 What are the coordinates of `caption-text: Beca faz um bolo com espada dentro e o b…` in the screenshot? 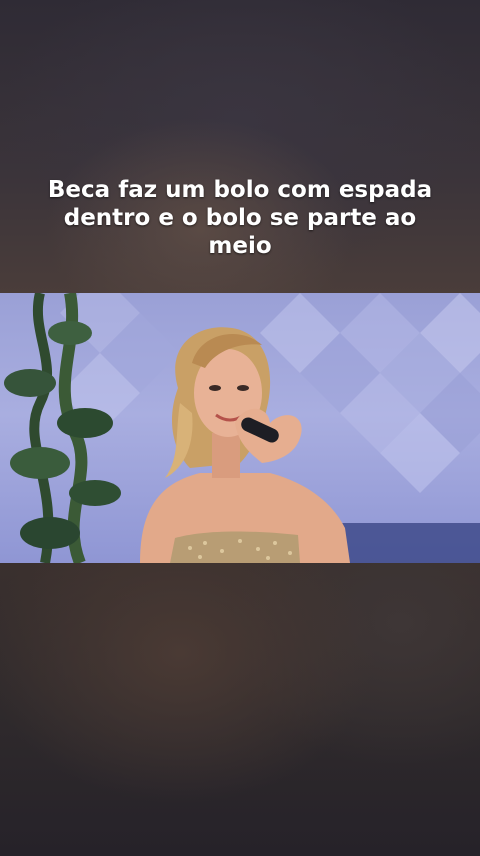 It's located at (240, 218).